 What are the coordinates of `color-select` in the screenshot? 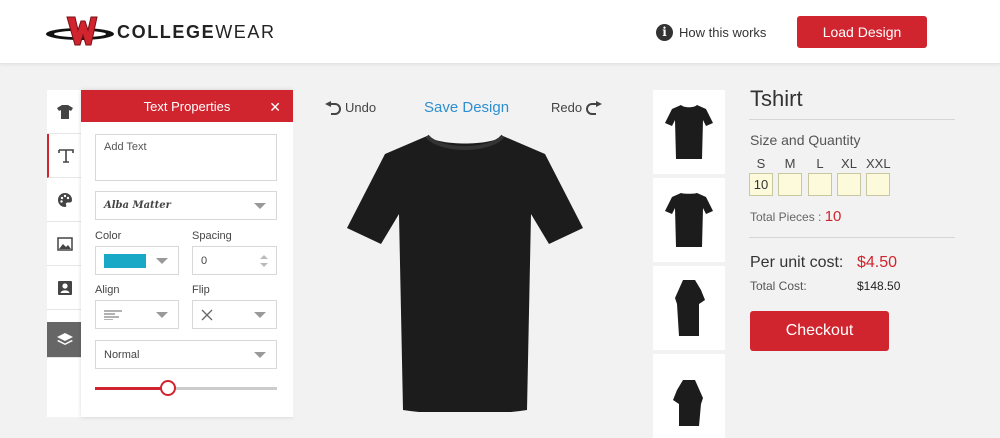 It's located at (137, 260).